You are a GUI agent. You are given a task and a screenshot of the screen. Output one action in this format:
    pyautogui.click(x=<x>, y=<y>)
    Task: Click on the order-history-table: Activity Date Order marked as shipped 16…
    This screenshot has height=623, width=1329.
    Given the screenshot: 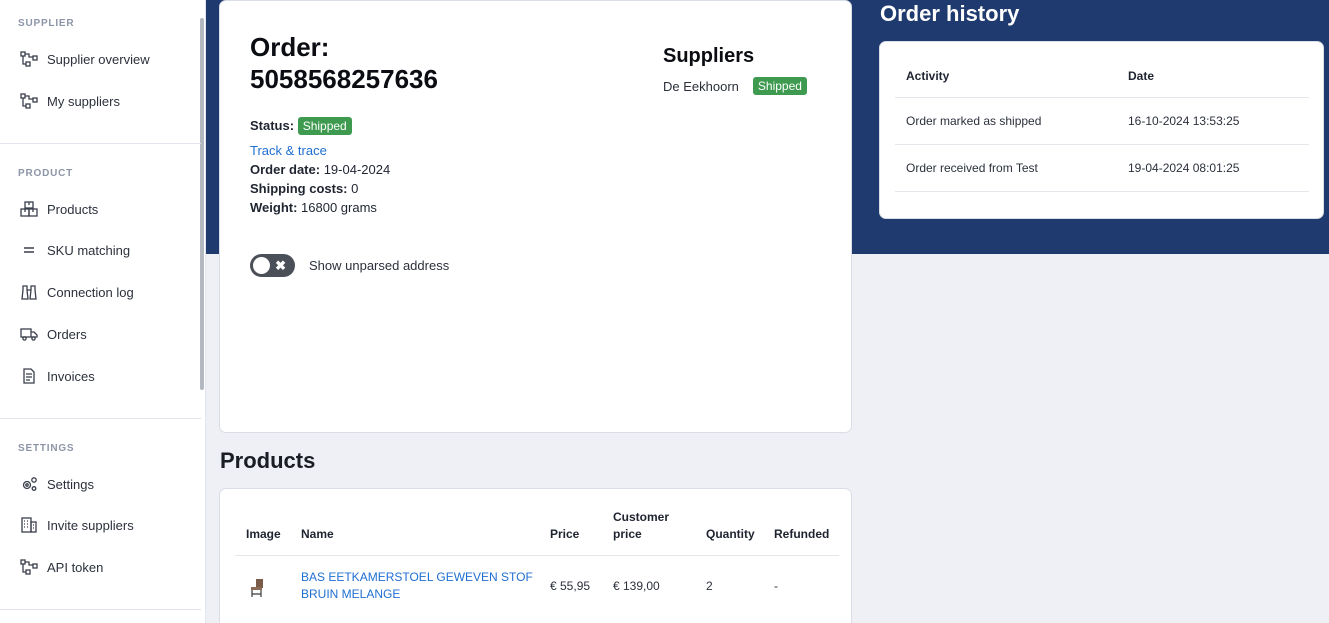 What is the action you would take?
    pyautogui.click(x=1102, y=124)
    